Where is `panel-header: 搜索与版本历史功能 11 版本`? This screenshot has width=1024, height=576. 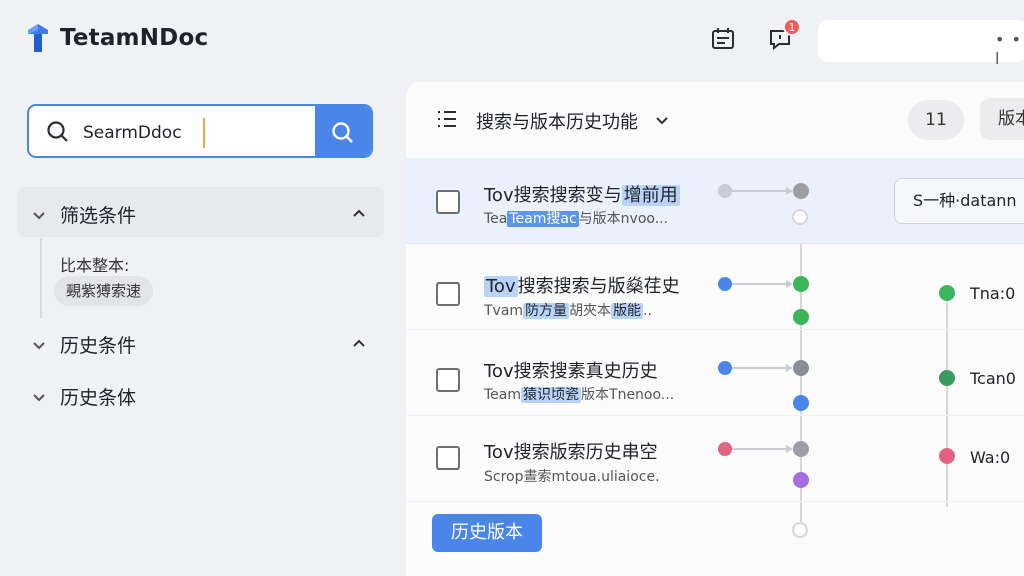
panel-header: 搜索与版本历史功能 11 版本 is located at coordinates (715, 120).